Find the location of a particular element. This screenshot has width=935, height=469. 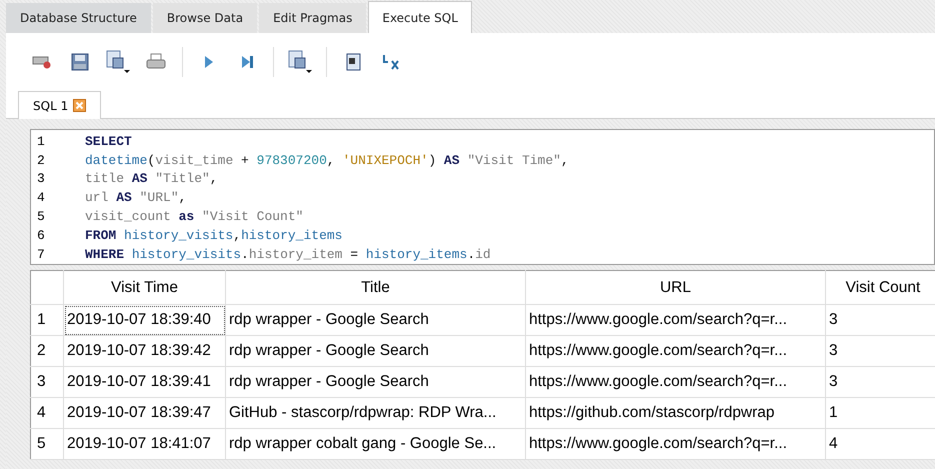

table-cell: https://github.com/stascorp/rdpwrap is located at coordinates (676, 413).